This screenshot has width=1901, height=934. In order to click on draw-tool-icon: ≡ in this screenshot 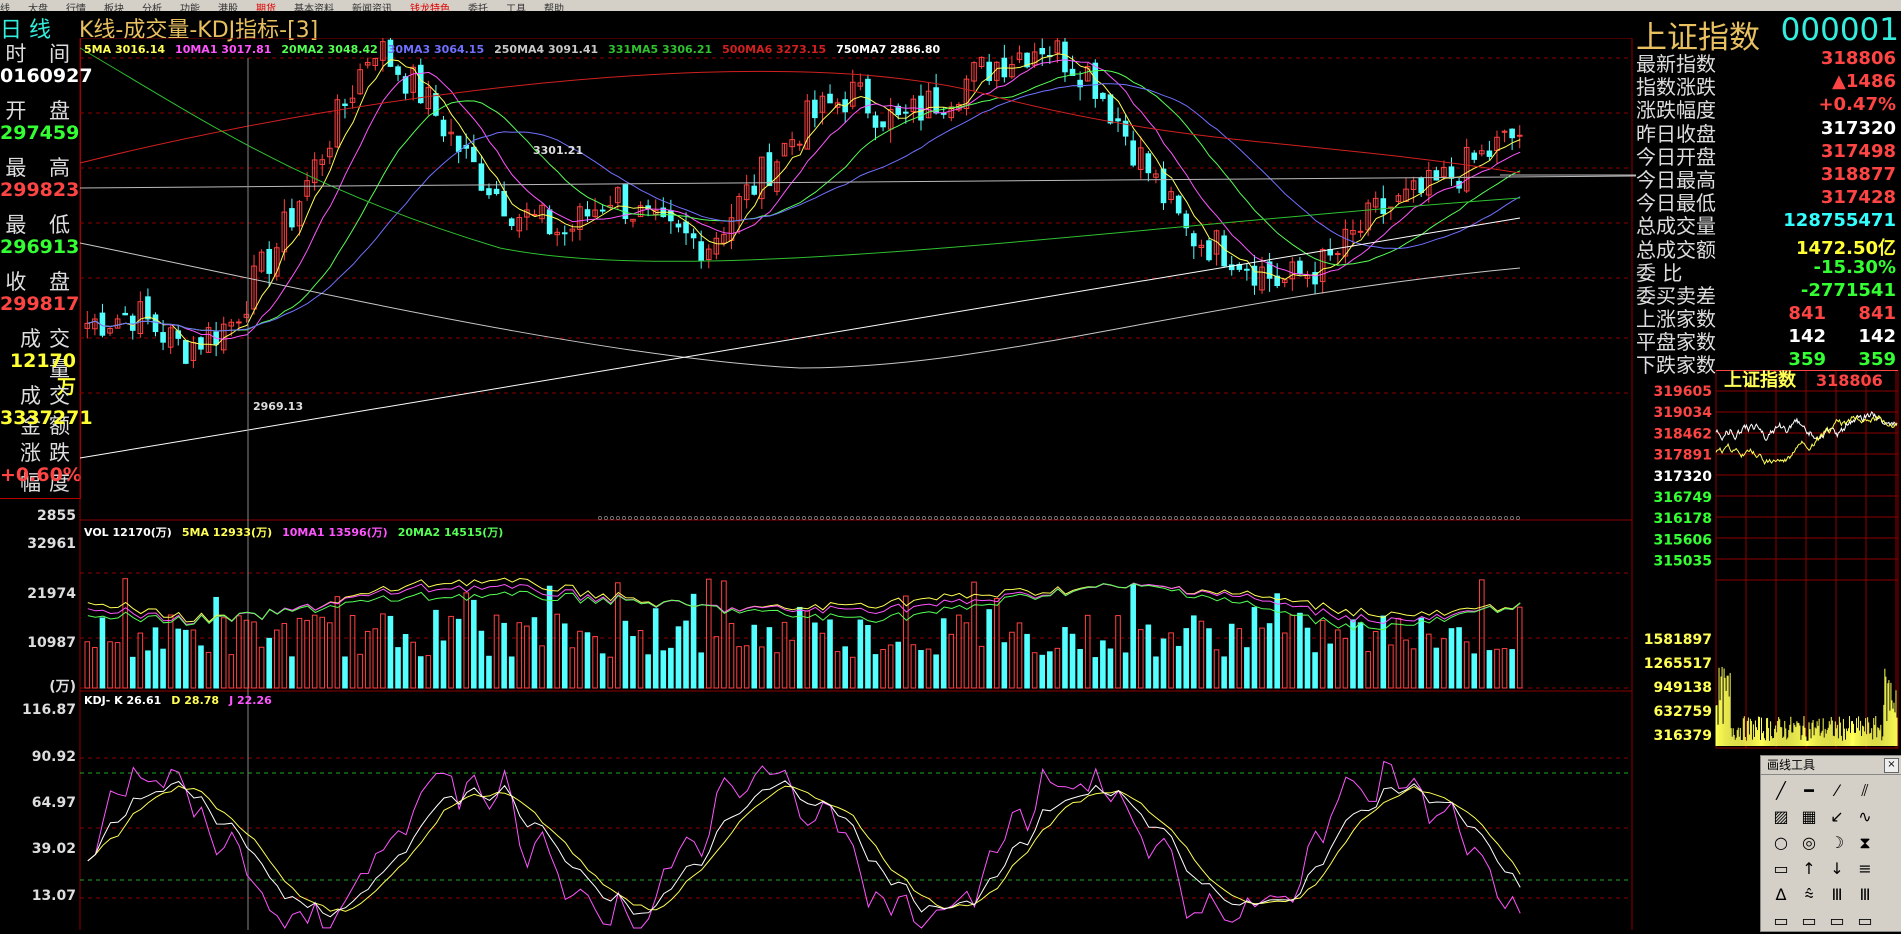, I will do `click(1865, 869)`.